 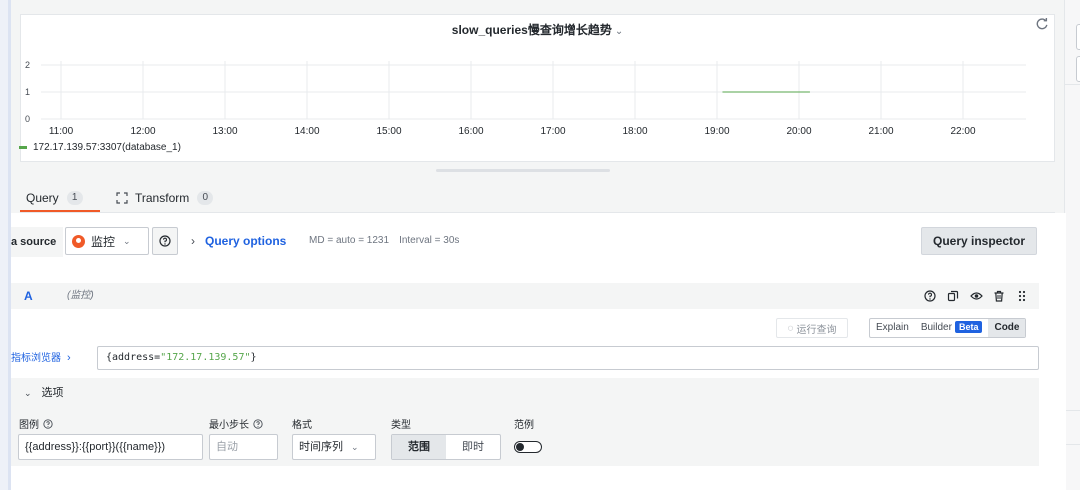 I want to click on drag-handle-icon, so click(x=1022, y=296).